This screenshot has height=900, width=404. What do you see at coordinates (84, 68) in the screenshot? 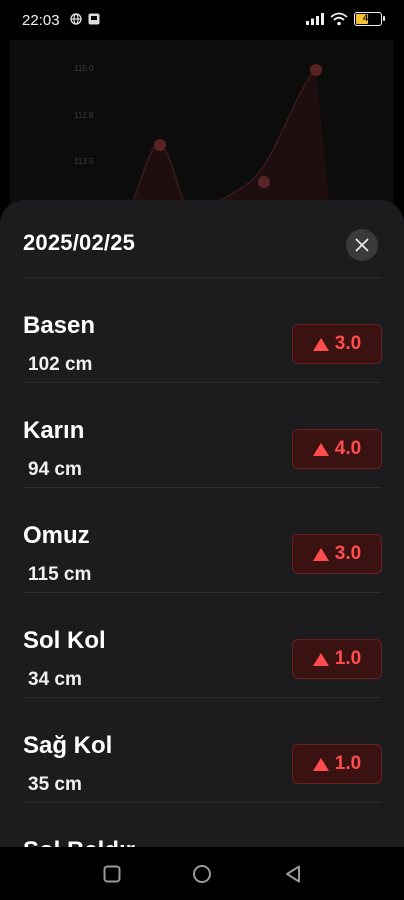
I see `y-tick-label: 115.0` at bounding box center [84, 68].